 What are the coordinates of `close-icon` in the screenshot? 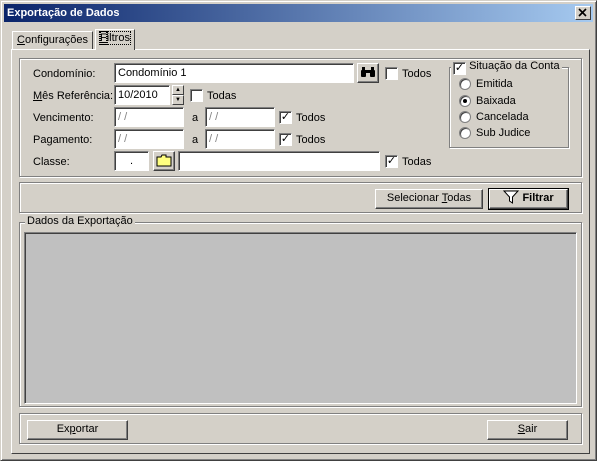 It's located at (582, 12).